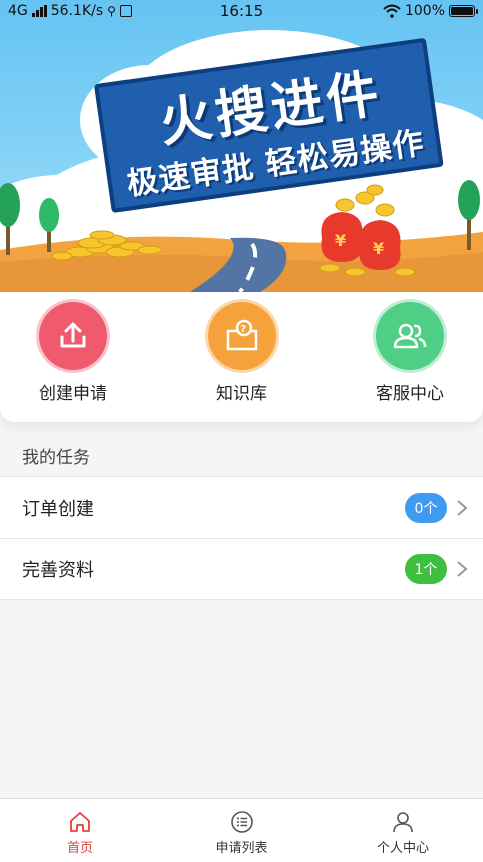  I want to click on count-badge: 1个, so click(426, 569).